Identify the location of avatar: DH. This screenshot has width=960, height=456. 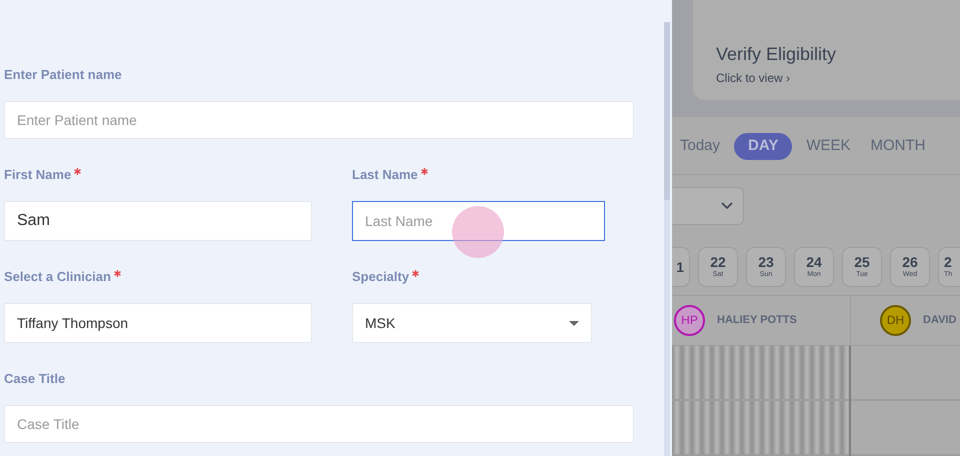
(895, 320).